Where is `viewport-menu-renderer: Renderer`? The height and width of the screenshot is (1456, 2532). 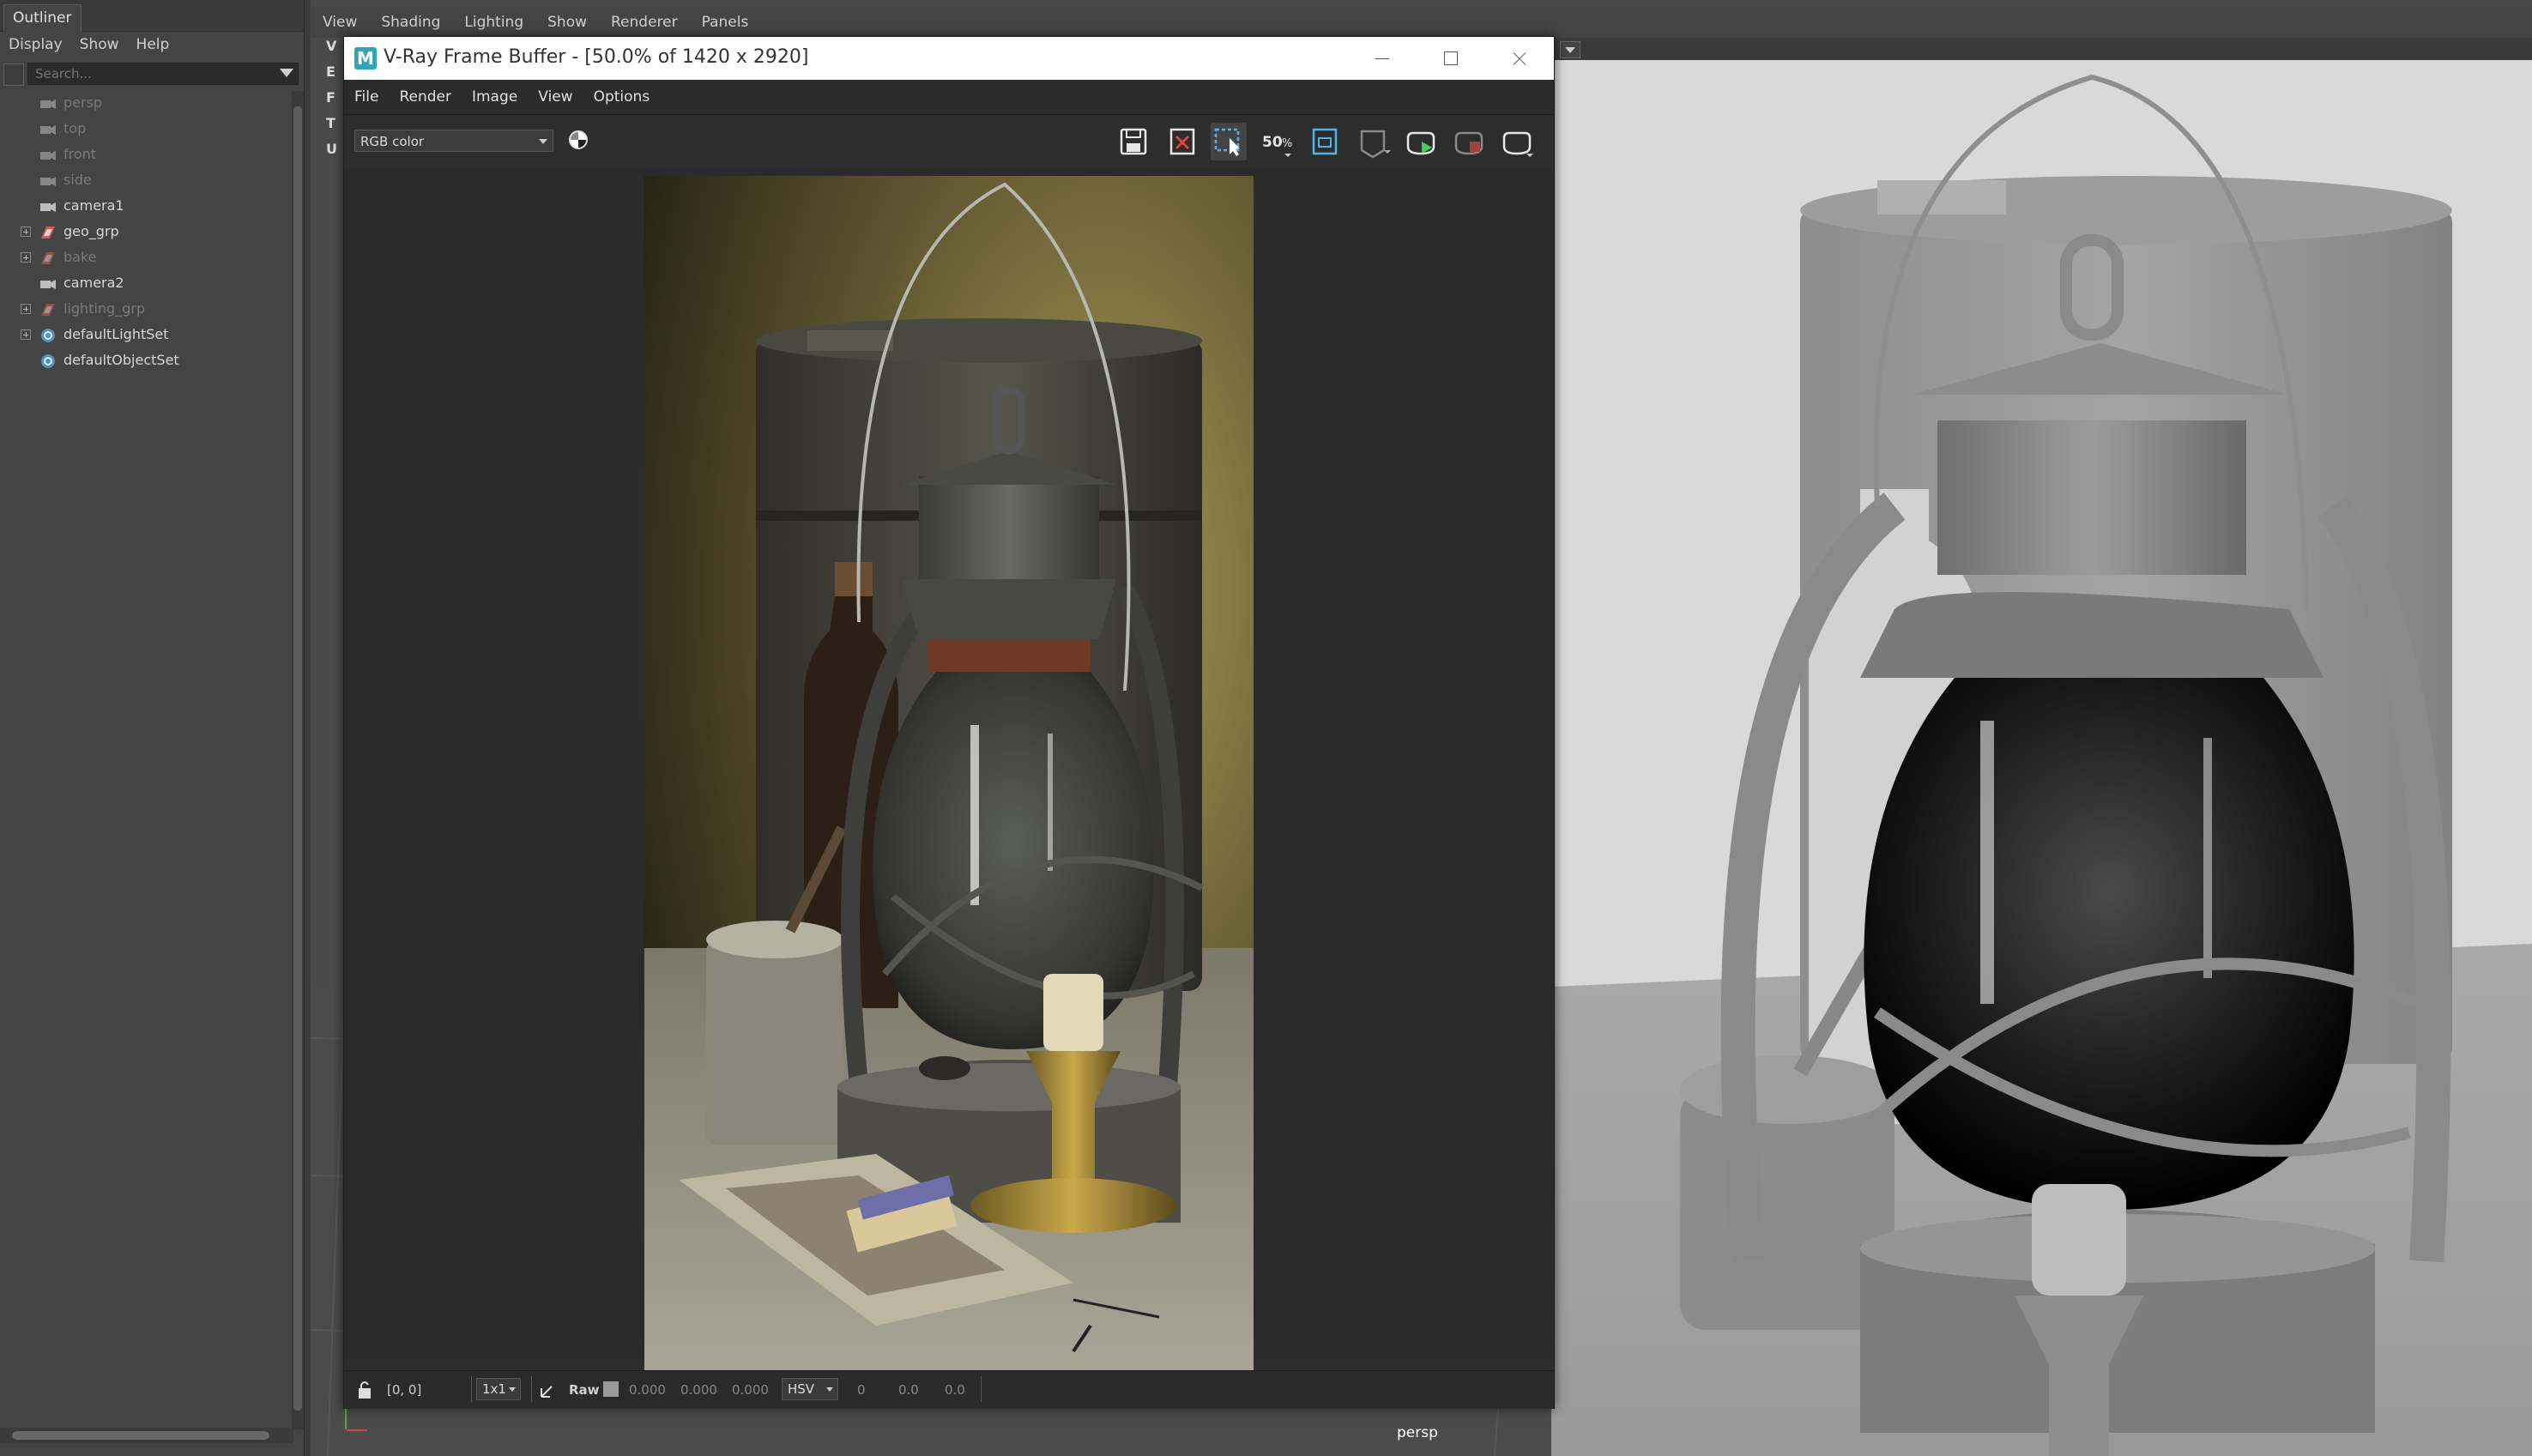
viewport-menu-renderer: Renderer is located at coordinates (644, 22).